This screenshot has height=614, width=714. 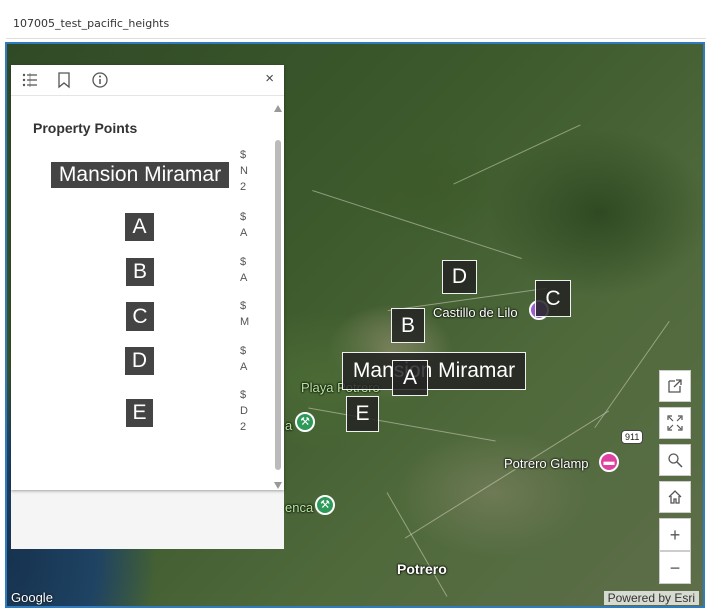 I want to click on place-label-castillo: Castillo de Lilo, so click(x=475, y=312).